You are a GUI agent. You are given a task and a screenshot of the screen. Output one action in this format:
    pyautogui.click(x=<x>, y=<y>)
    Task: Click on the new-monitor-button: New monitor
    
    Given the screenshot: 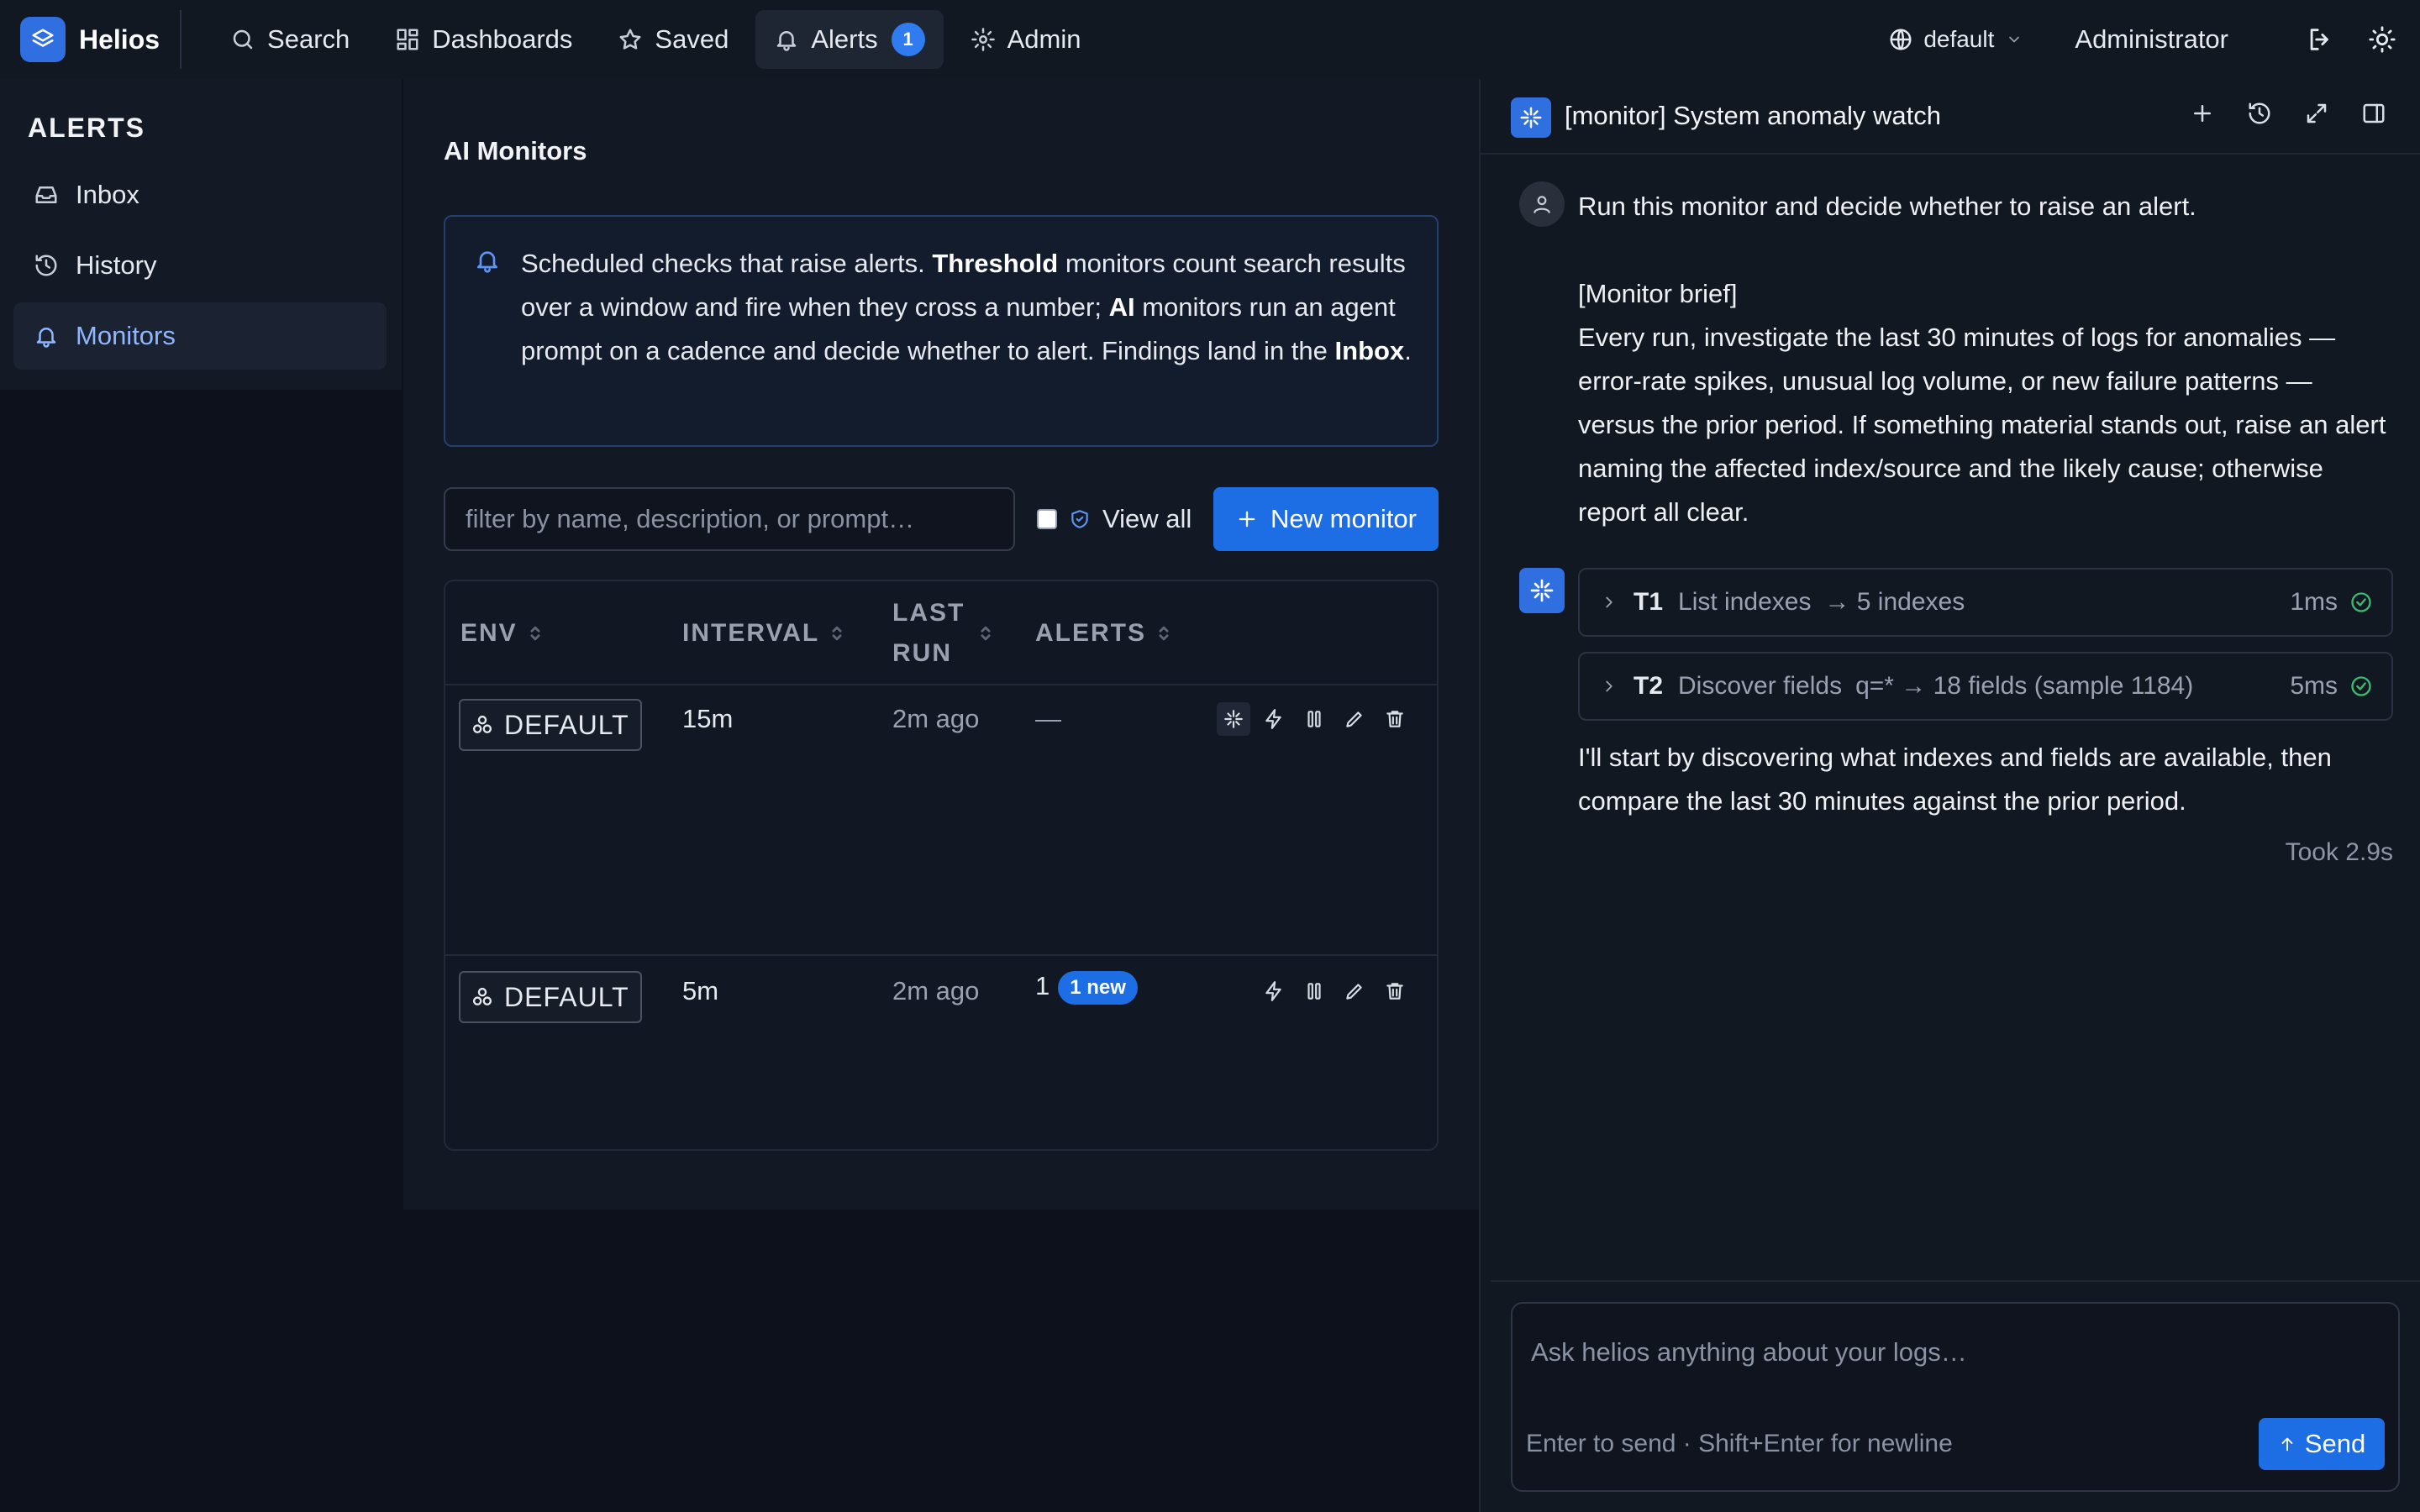 What is the action you would take?
    pyautogui.click(x=1326, y=519)
    